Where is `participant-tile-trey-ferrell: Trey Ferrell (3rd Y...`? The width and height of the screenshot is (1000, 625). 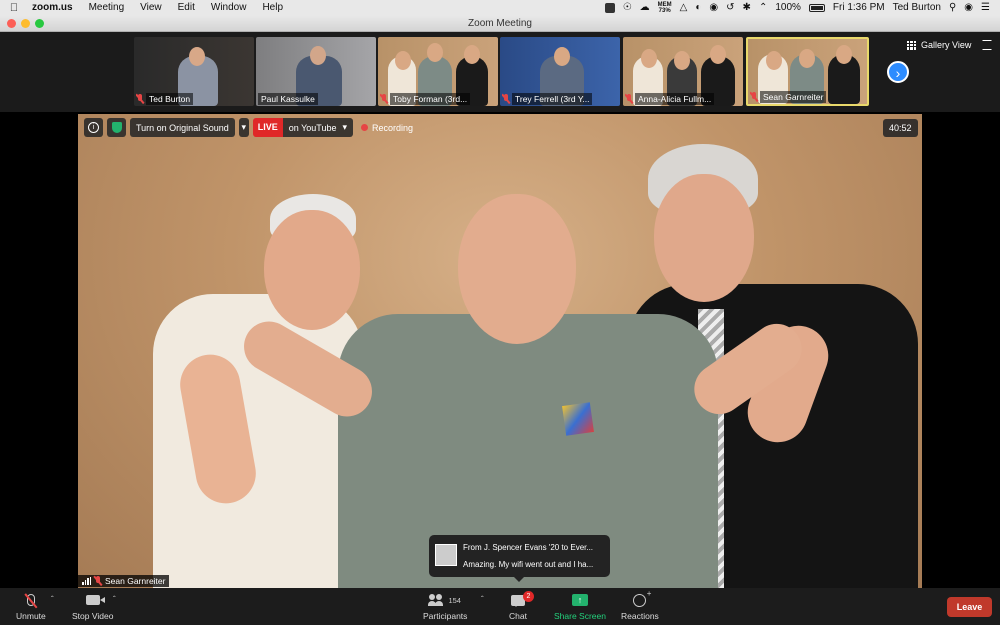
participant-tile-trey-ferrell: Trey Ferrell (3rd Y... is located at coordinates (560, 71).